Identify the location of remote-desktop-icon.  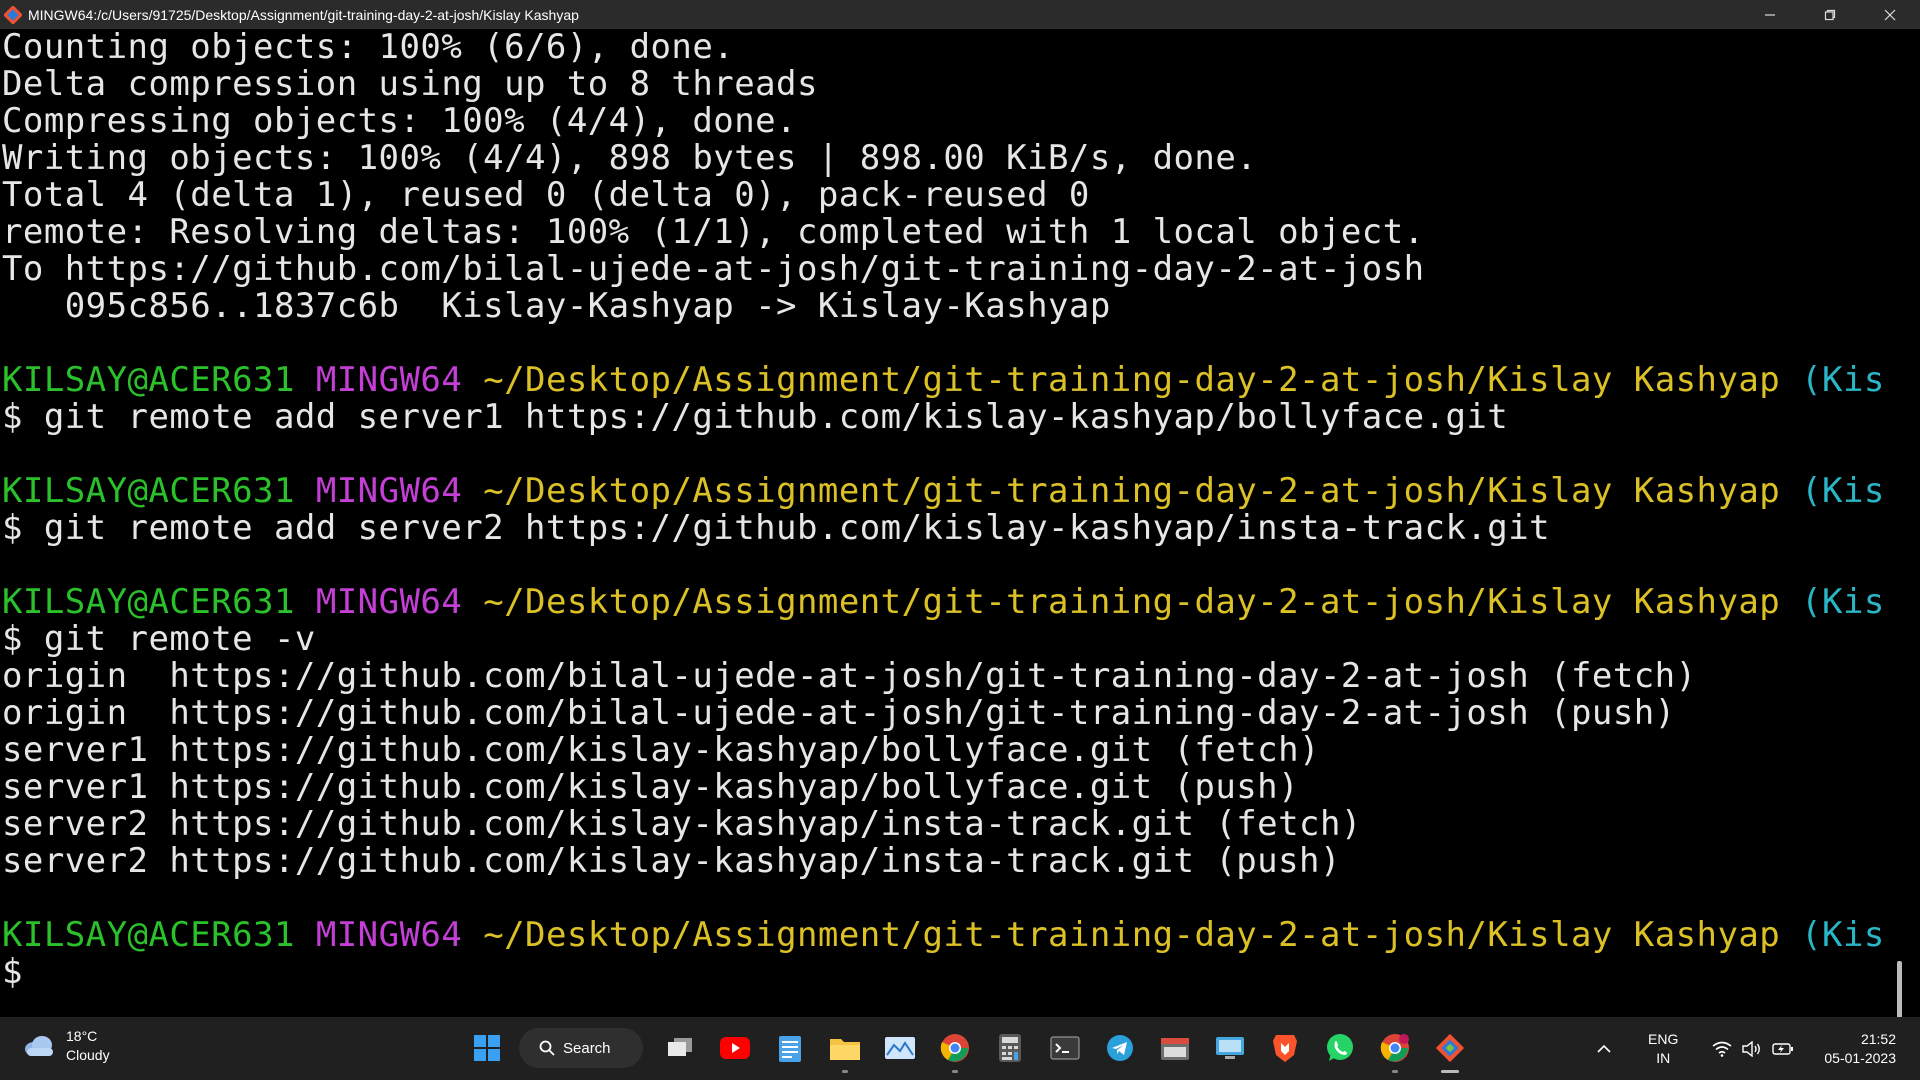
(1230, 1048).